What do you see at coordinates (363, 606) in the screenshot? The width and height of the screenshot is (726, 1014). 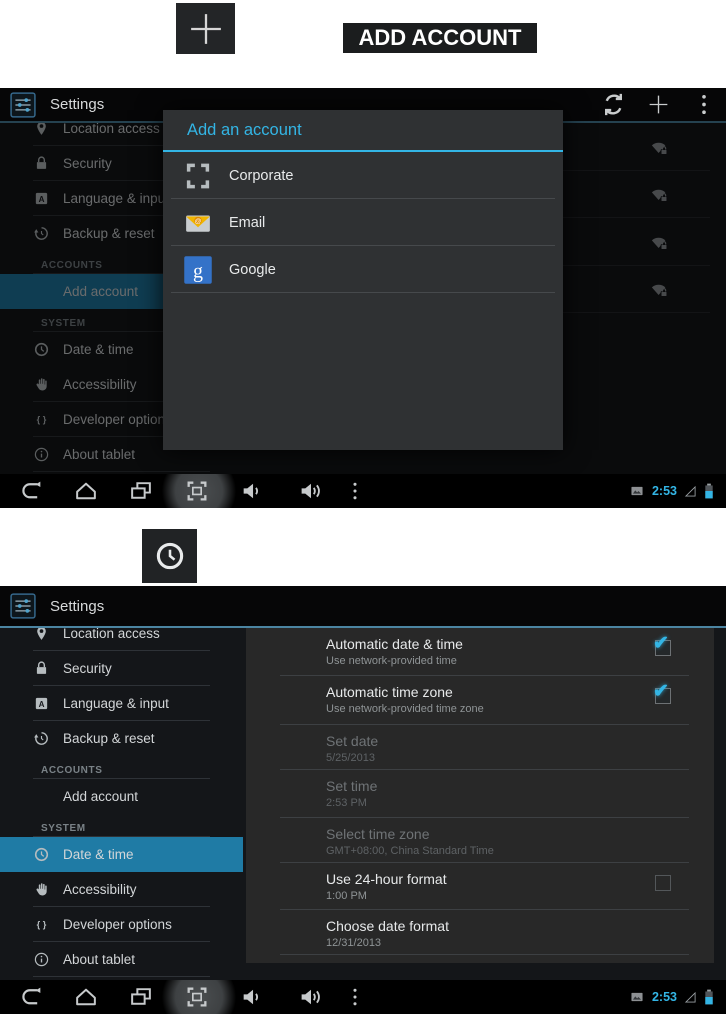 I see `action-bar: Settings` at bounding box center [363, 606].